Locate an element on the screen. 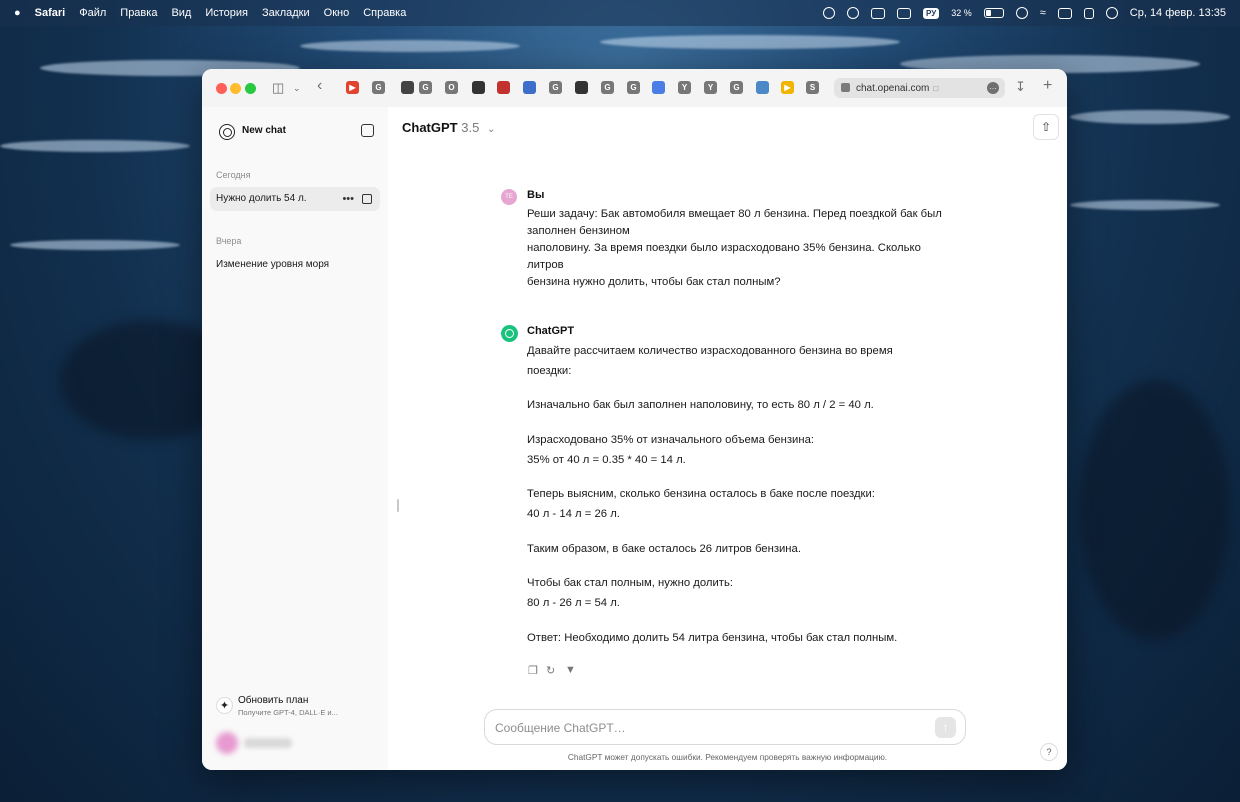 This screenshot has height=802, width=1240. thumbs-down-icon: ▼ is located at coordinates (570, 670).